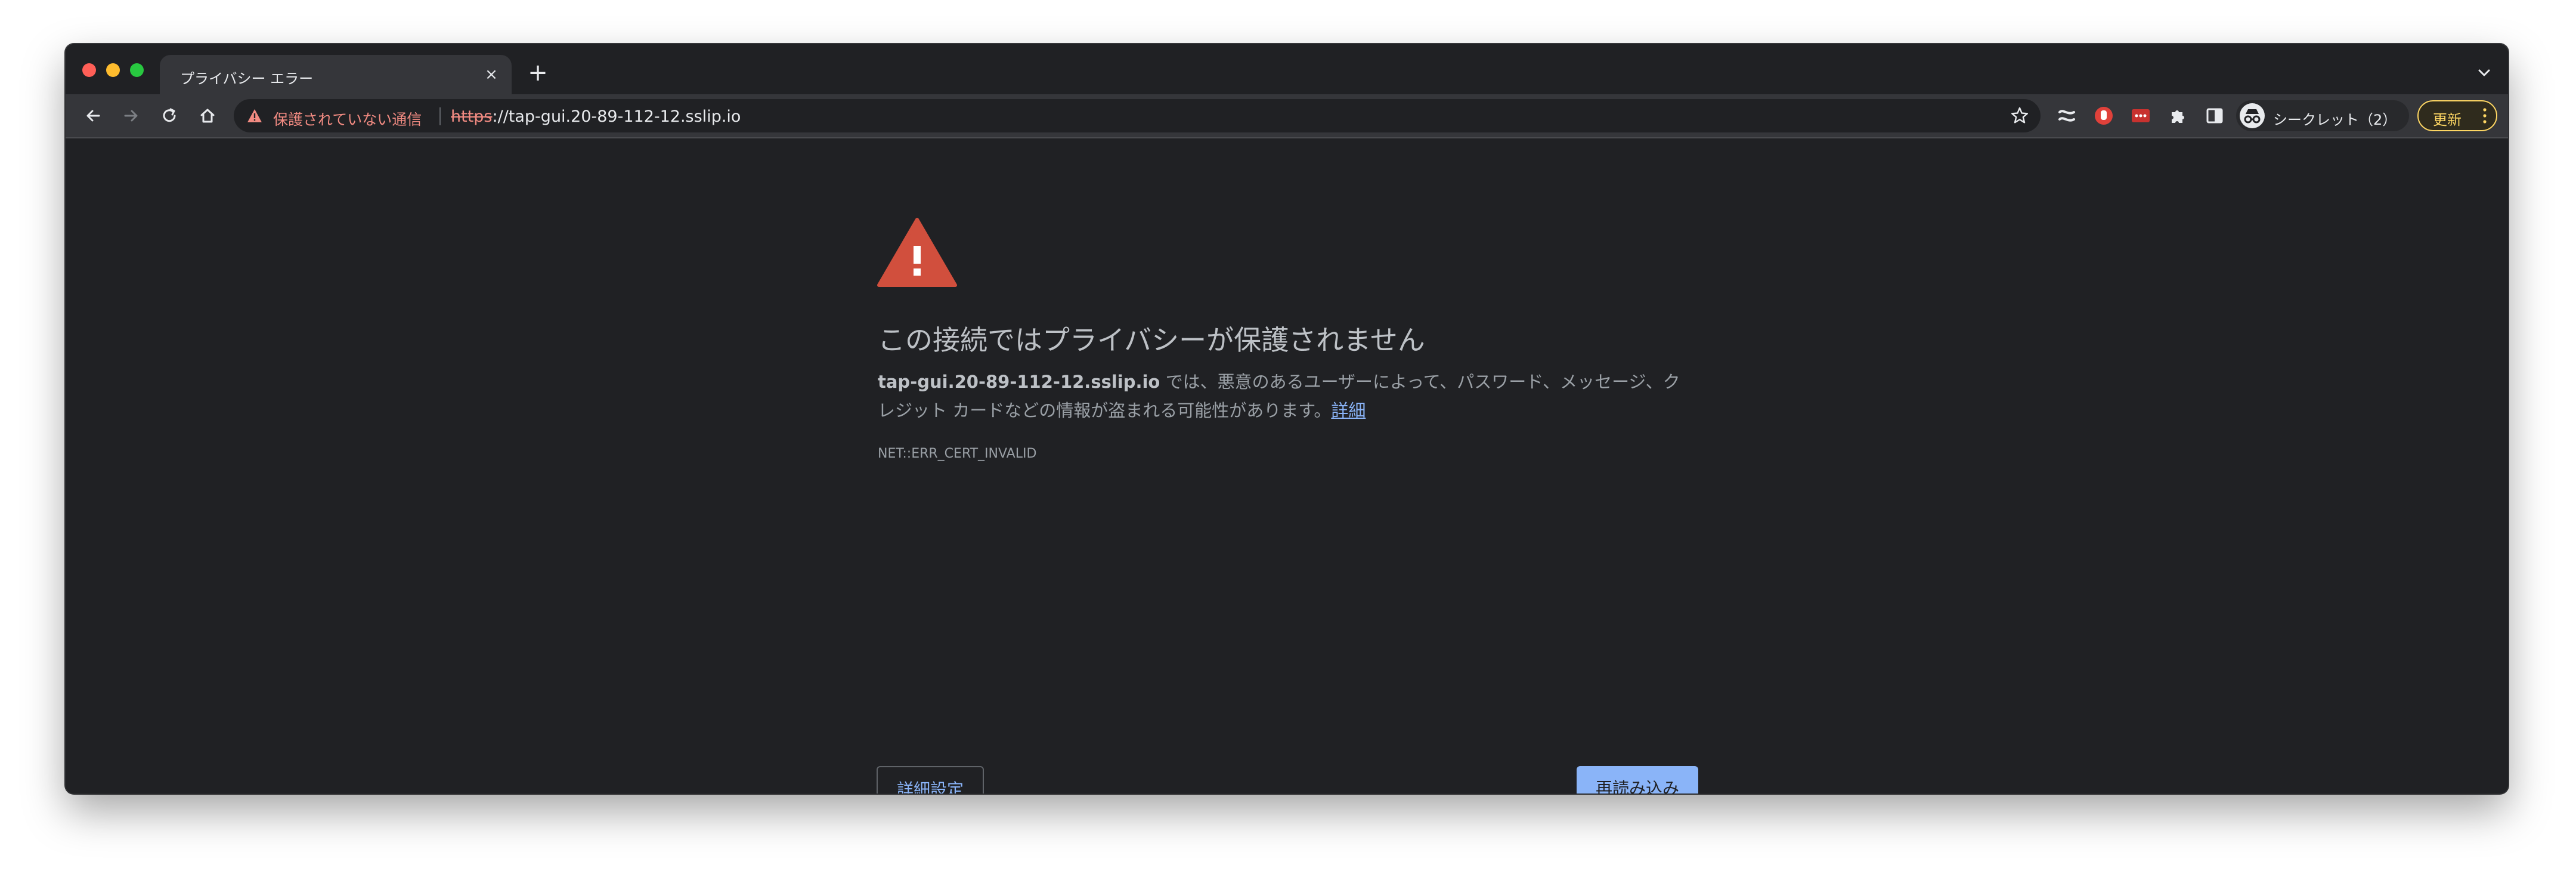  I want to click on extension-lastpass-button, so click(2140, 115).